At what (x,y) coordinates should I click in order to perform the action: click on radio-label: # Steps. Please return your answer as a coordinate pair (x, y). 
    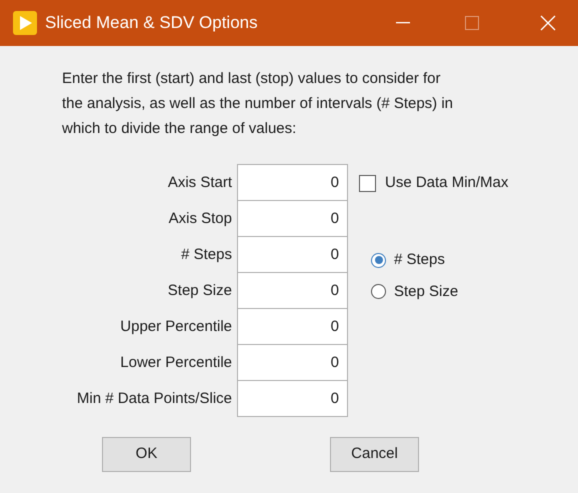
    Looking at the image, I should click on (419, 260).